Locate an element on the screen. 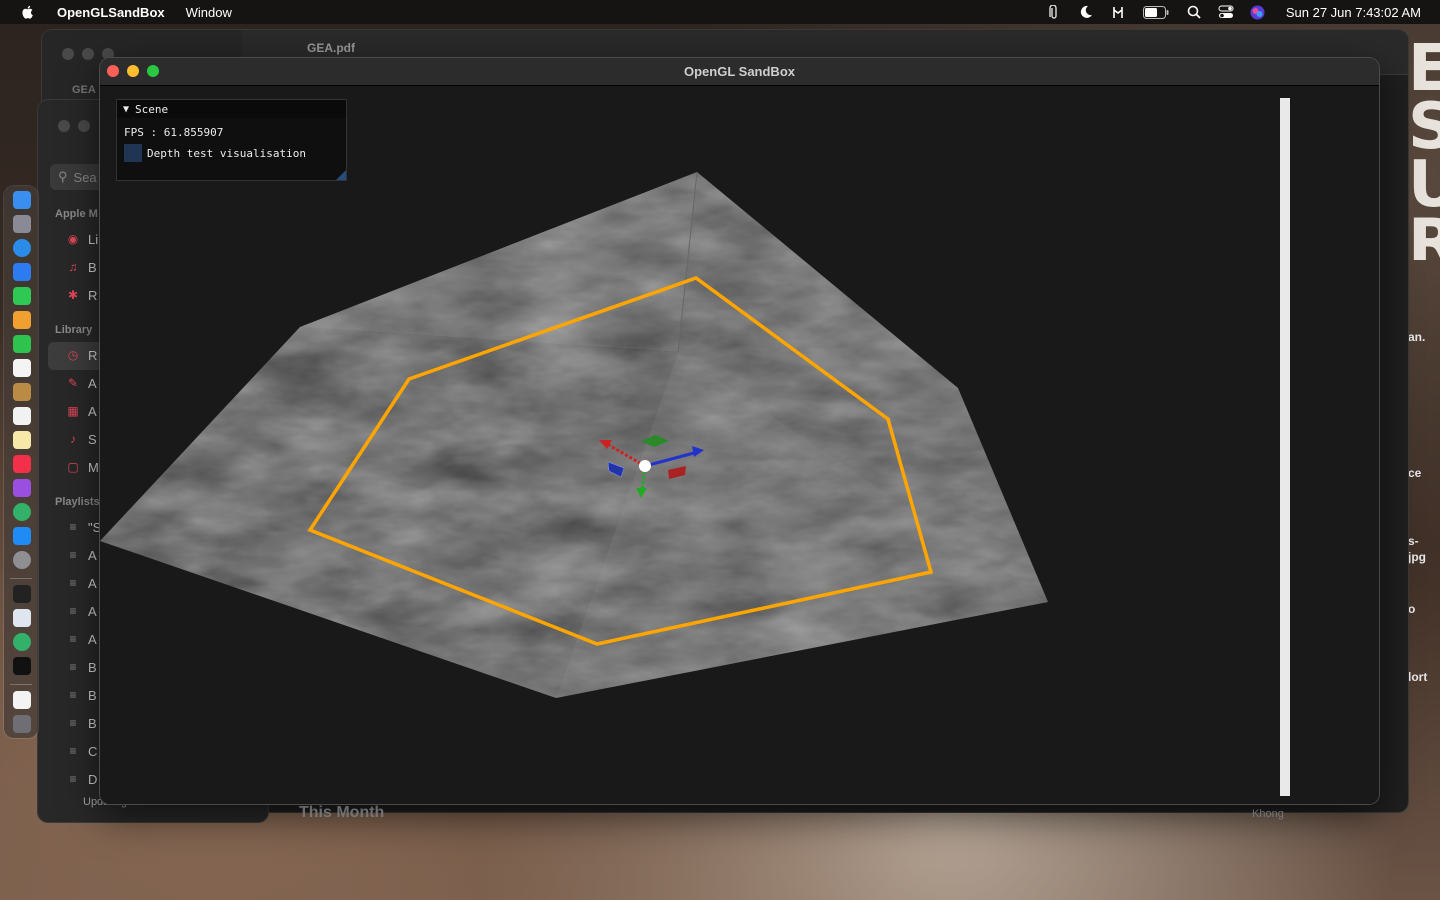 The image size is (1440, 900). menu-window: Window is located at coordinates (209, 12).